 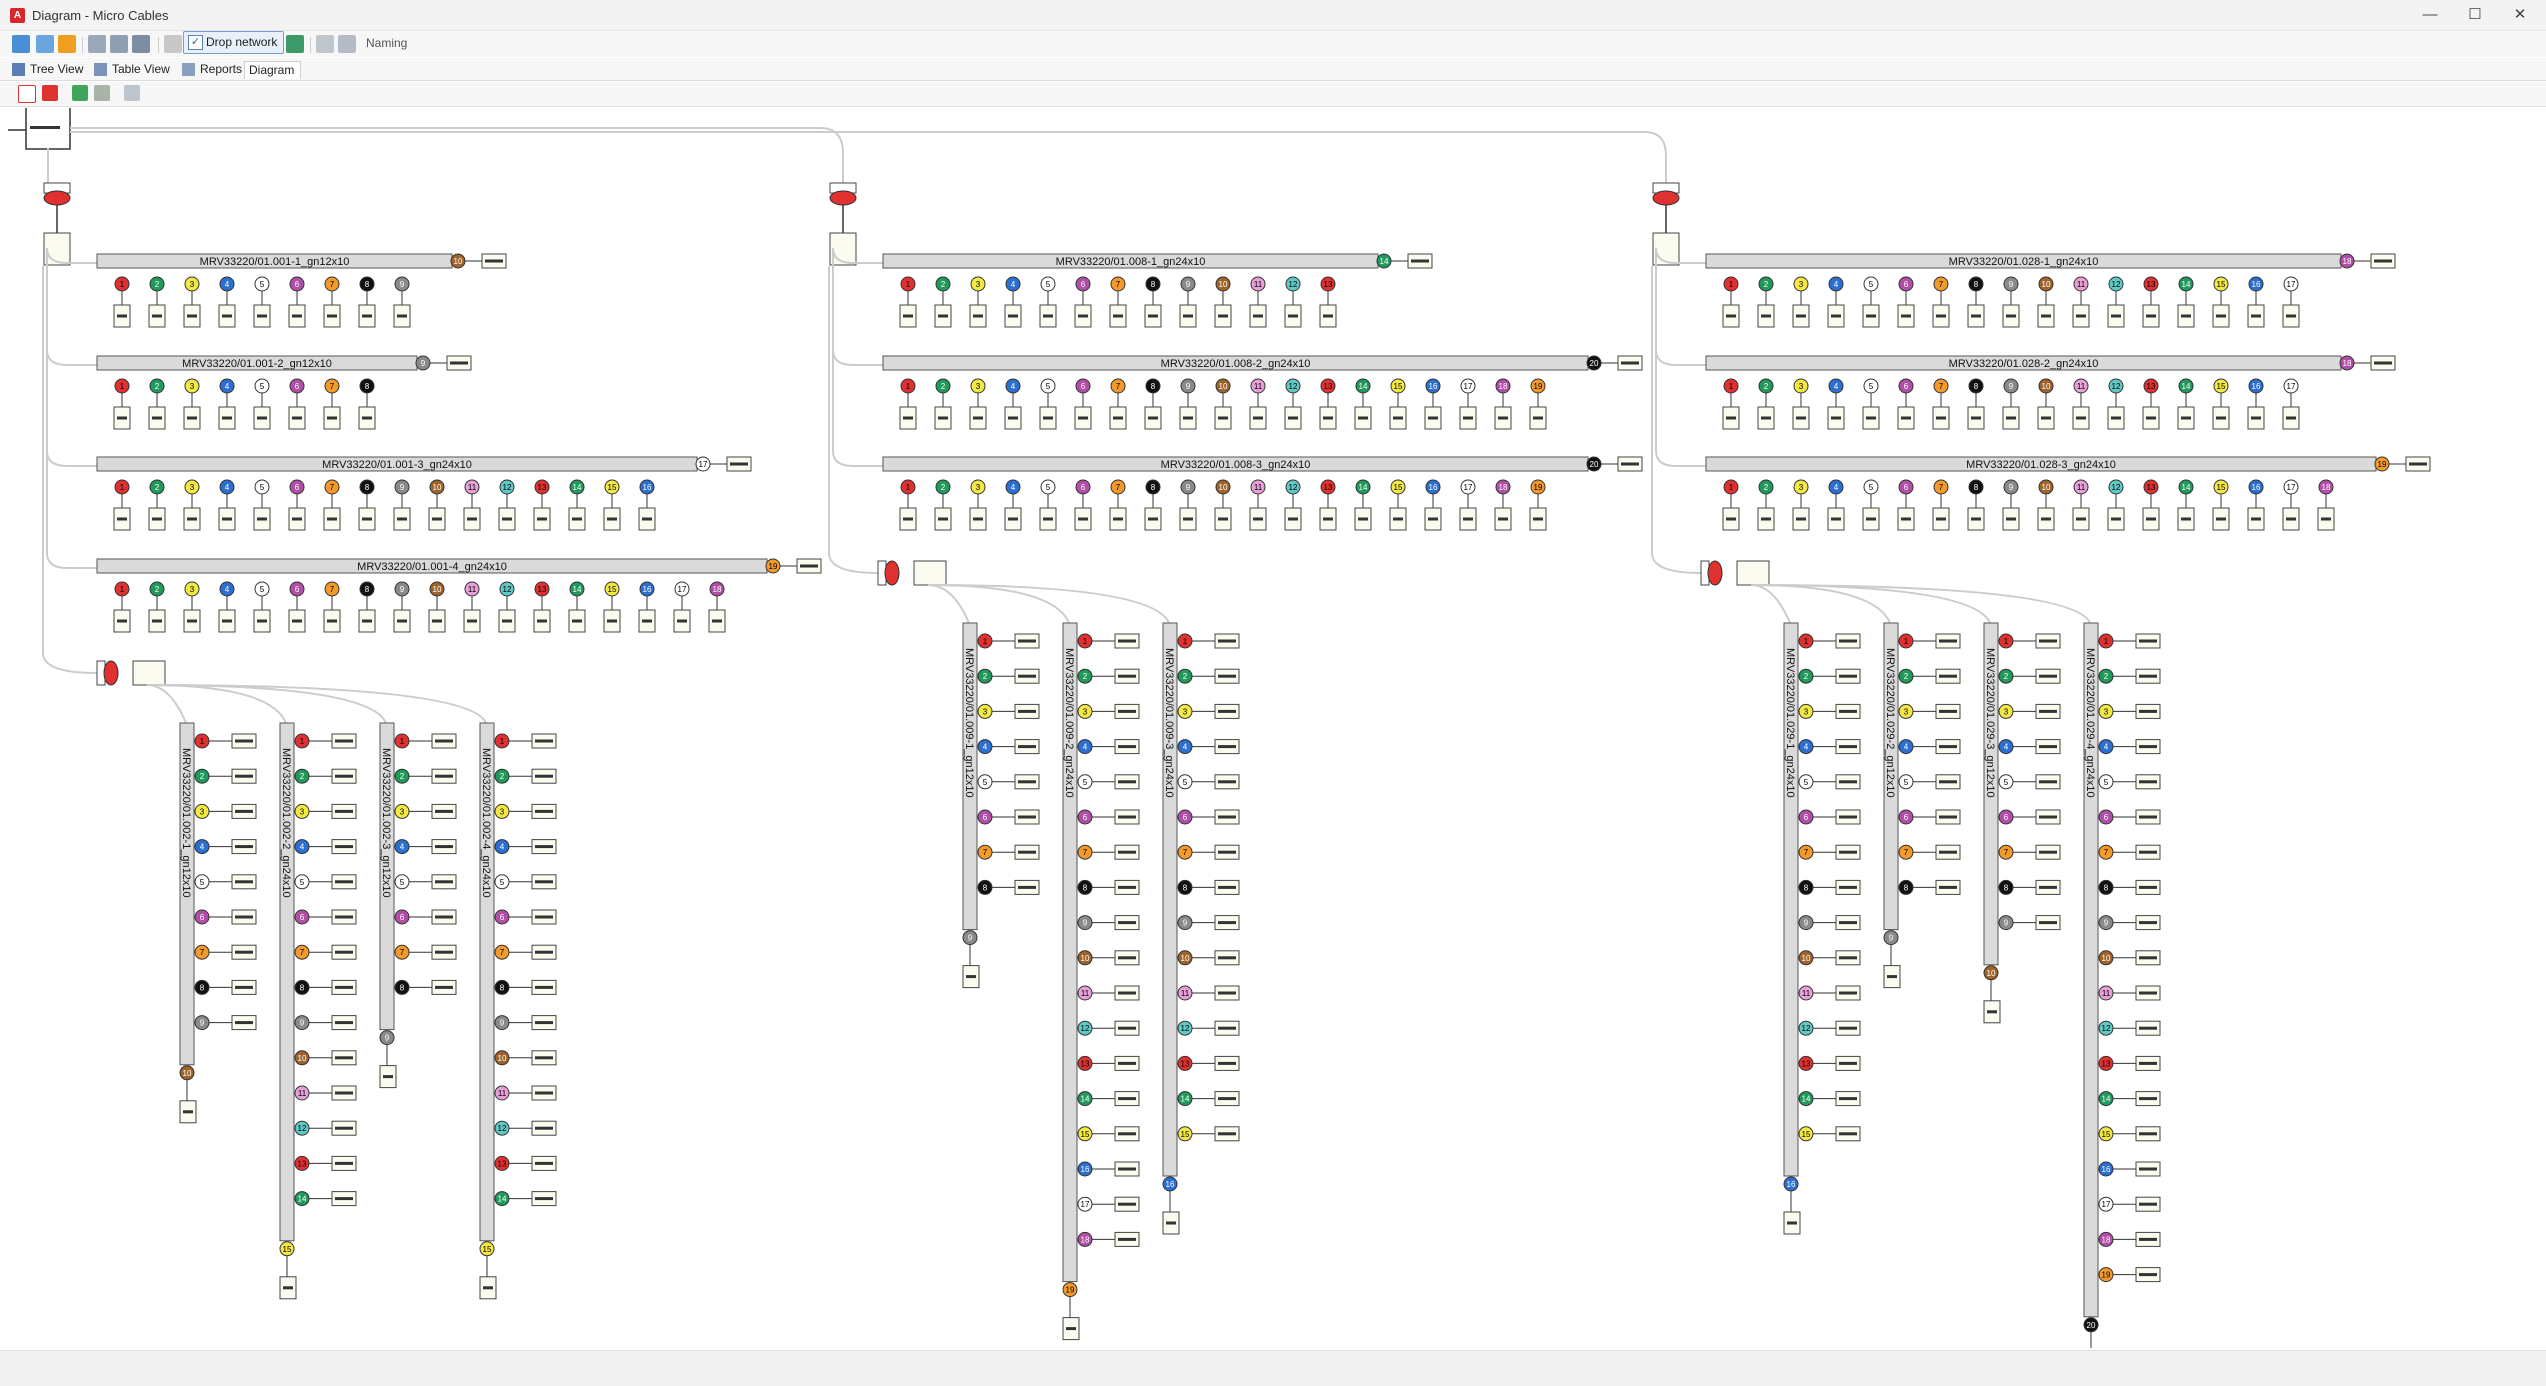 What do you see at coordinates (102, 93) in the screenshot?
I see `collapse-icon` at bounding box center [102, 93].